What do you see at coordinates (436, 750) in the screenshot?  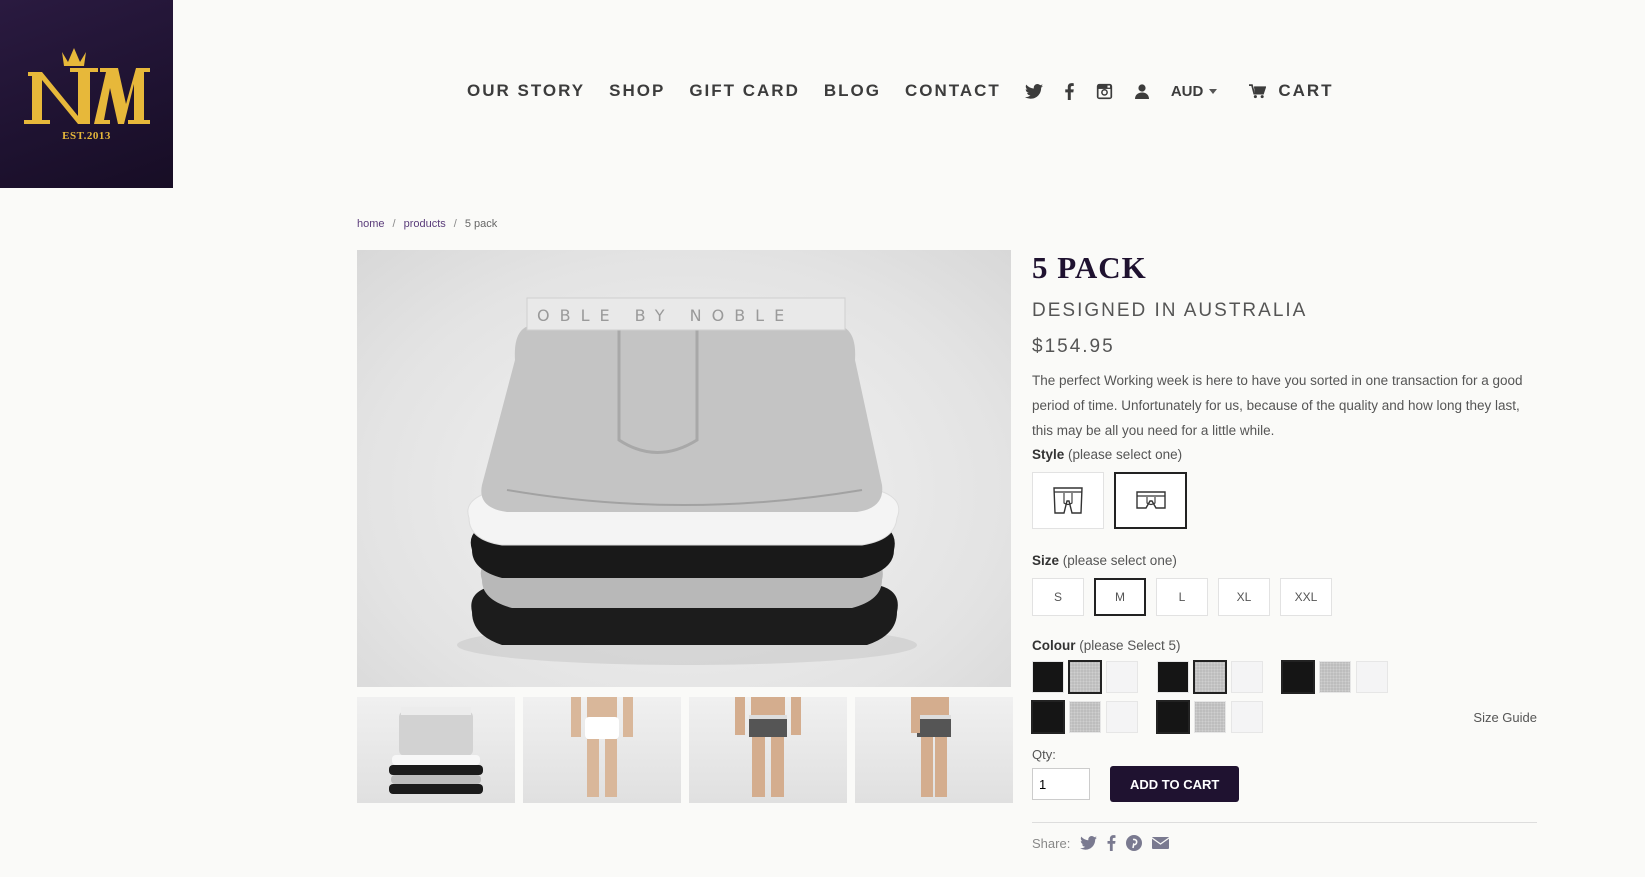 I see `thumbnail-stack` at bounding box center [436, 750].